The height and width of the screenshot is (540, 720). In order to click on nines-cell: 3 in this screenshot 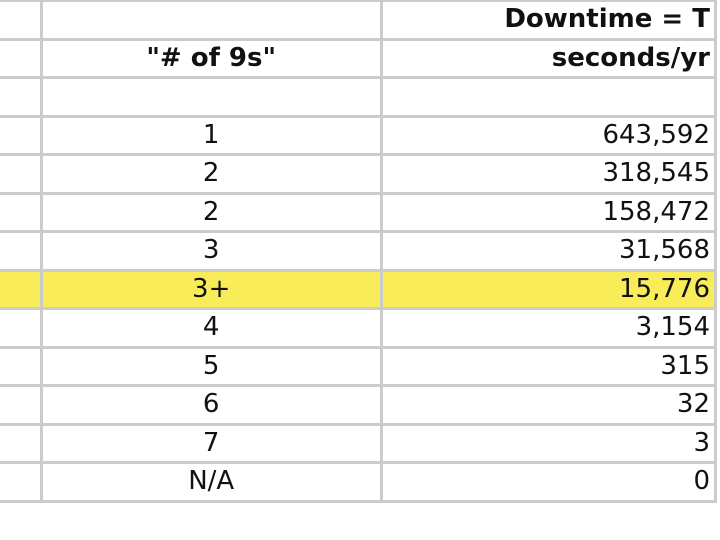, I will do `click(211, 251)`.